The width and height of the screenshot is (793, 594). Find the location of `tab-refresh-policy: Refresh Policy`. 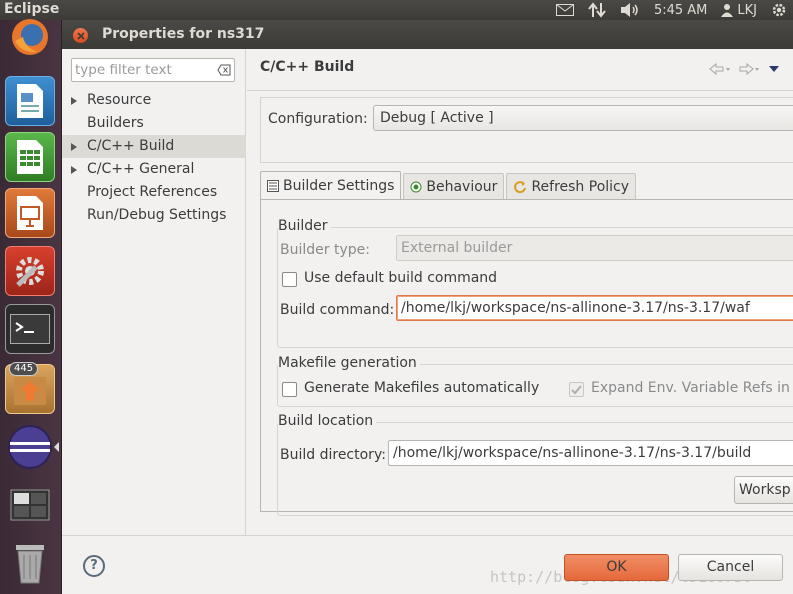

tab-refresh-policy: Refresh Policy is located at coordinates (571, 186).